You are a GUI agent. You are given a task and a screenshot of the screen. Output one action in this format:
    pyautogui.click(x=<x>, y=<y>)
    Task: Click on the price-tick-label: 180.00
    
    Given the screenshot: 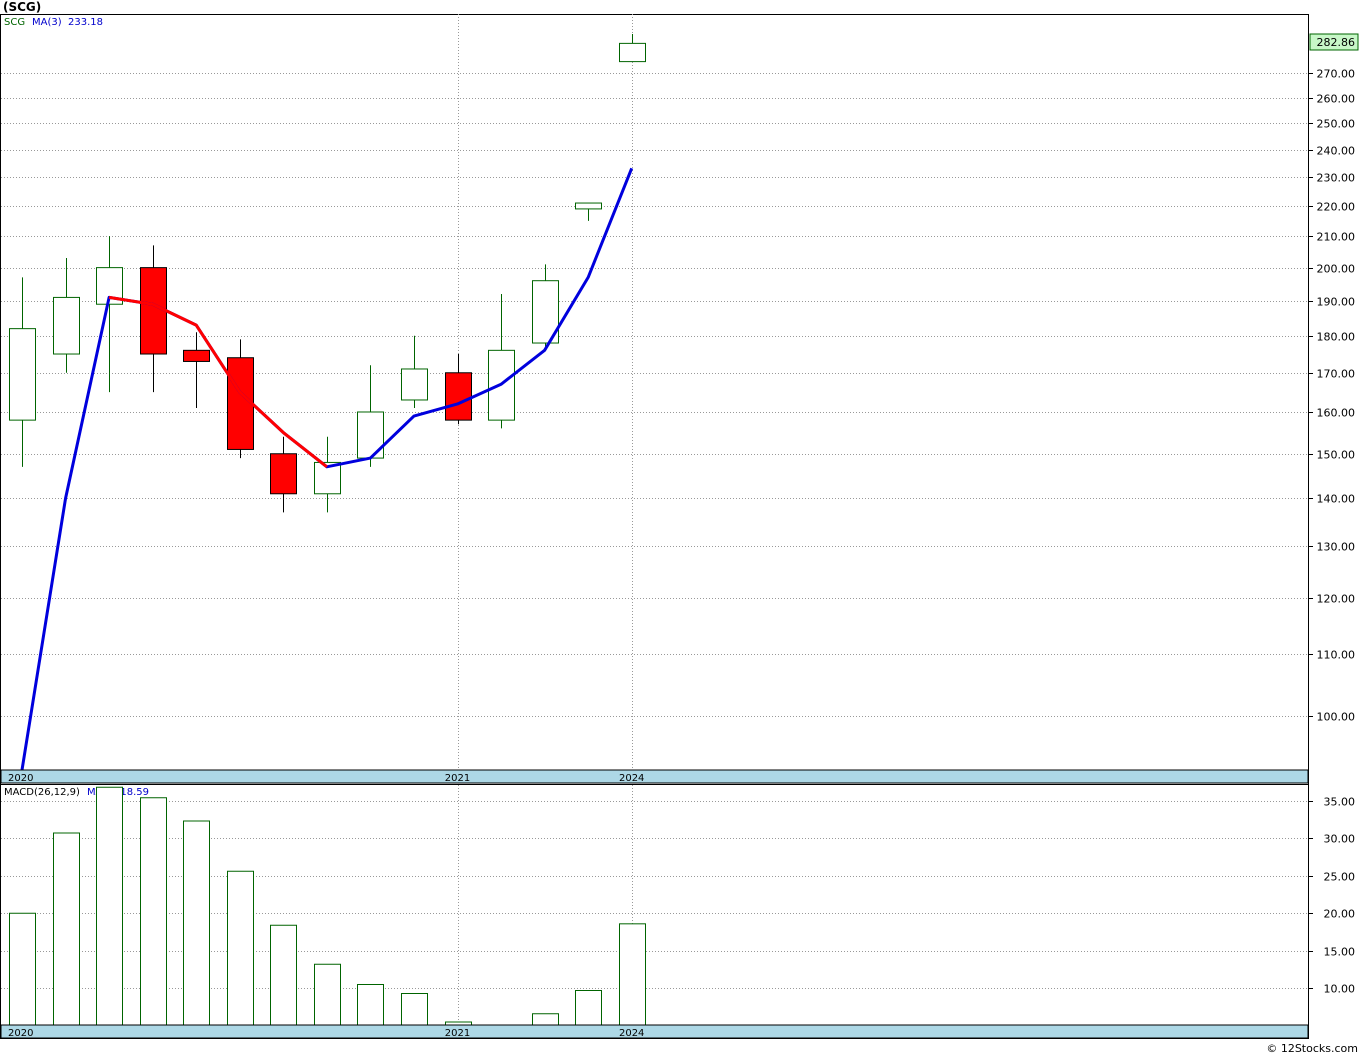 What is the action you would take?
    pyautogui.click(x=1336, y=337)
    